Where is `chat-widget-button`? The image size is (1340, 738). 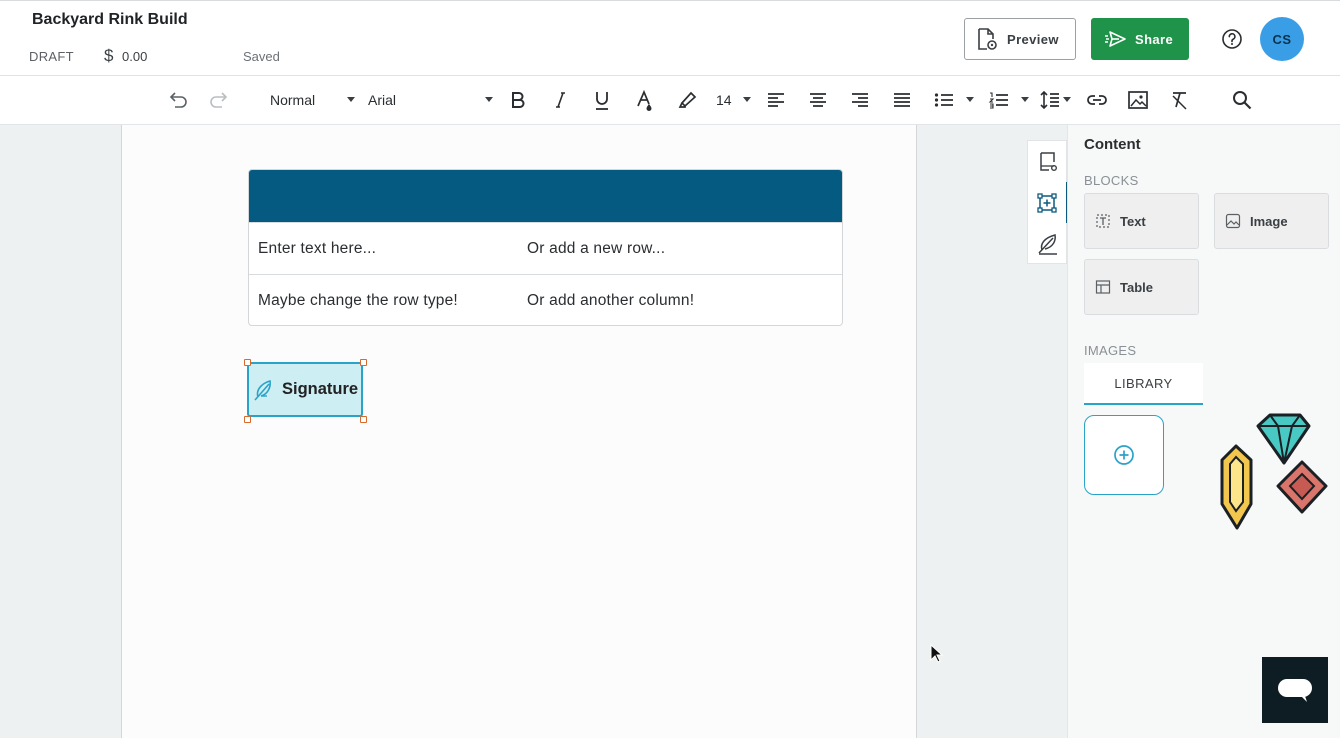
chat-widget-button is located at coordinates (1295, 690).